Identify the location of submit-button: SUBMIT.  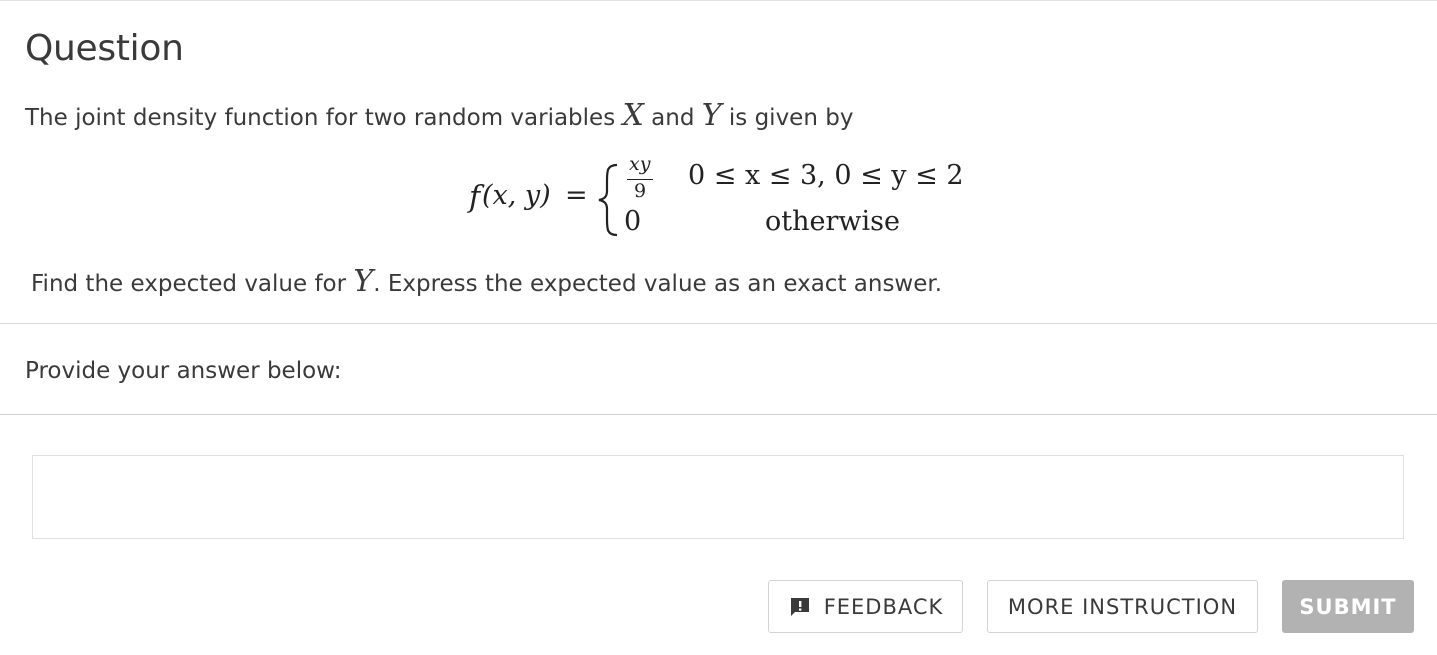
(1348, 606).